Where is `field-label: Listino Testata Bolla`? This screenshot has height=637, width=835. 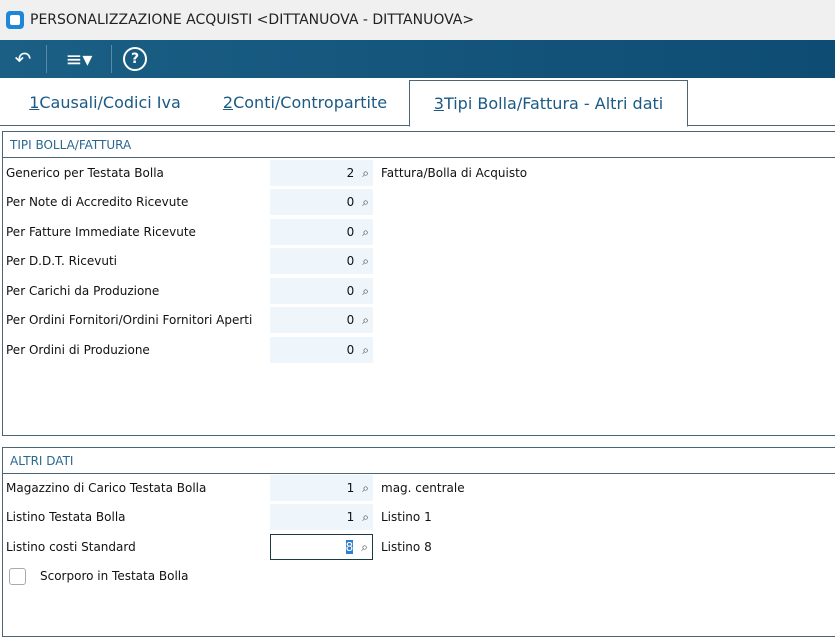
field-label: Listino Testata Bolla is located at coordinates (66, 517).